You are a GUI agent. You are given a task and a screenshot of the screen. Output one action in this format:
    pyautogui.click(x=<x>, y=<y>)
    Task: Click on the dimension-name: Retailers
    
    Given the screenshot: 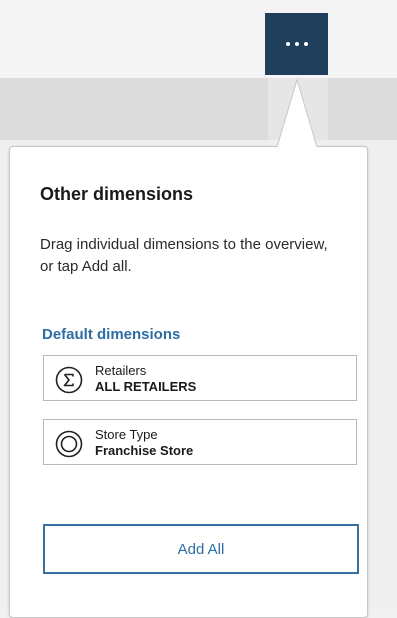 What is the action you would take?
    pyautogui.click(x=121, y=370)
    